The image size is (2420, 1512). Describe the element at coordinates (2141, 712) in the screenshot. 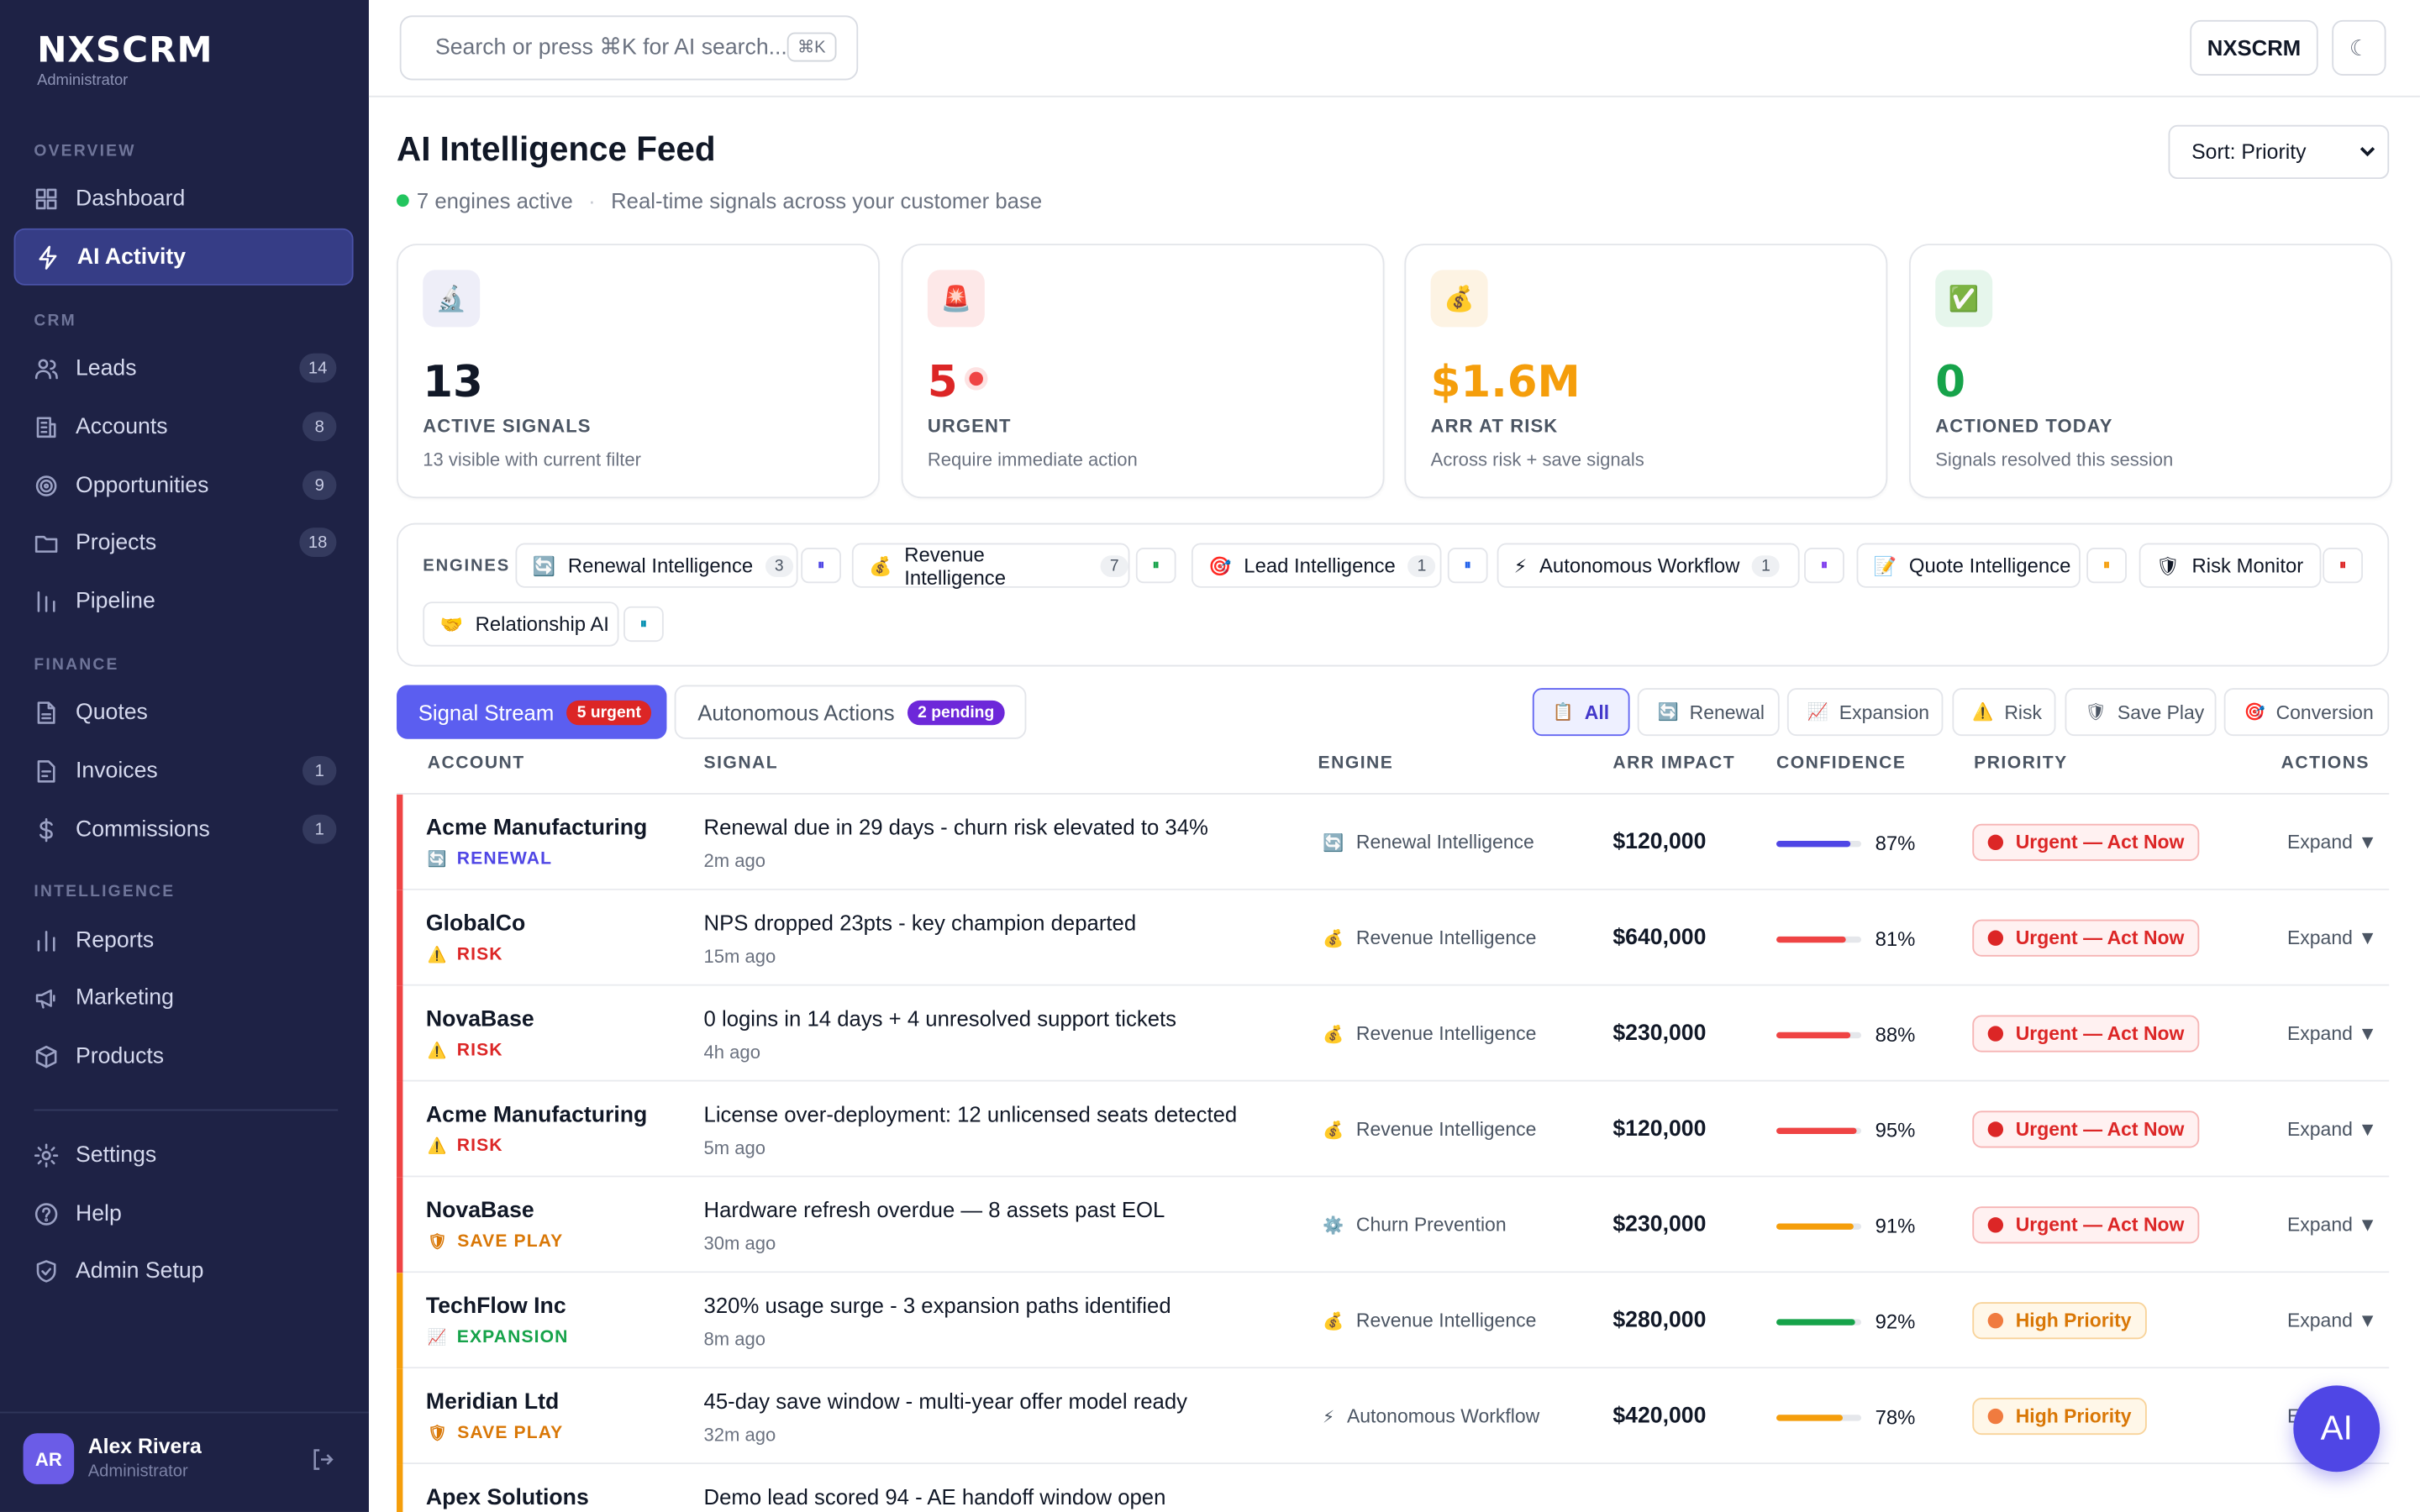

I see `filter-save-play: 🛡 Save Play` at that location.